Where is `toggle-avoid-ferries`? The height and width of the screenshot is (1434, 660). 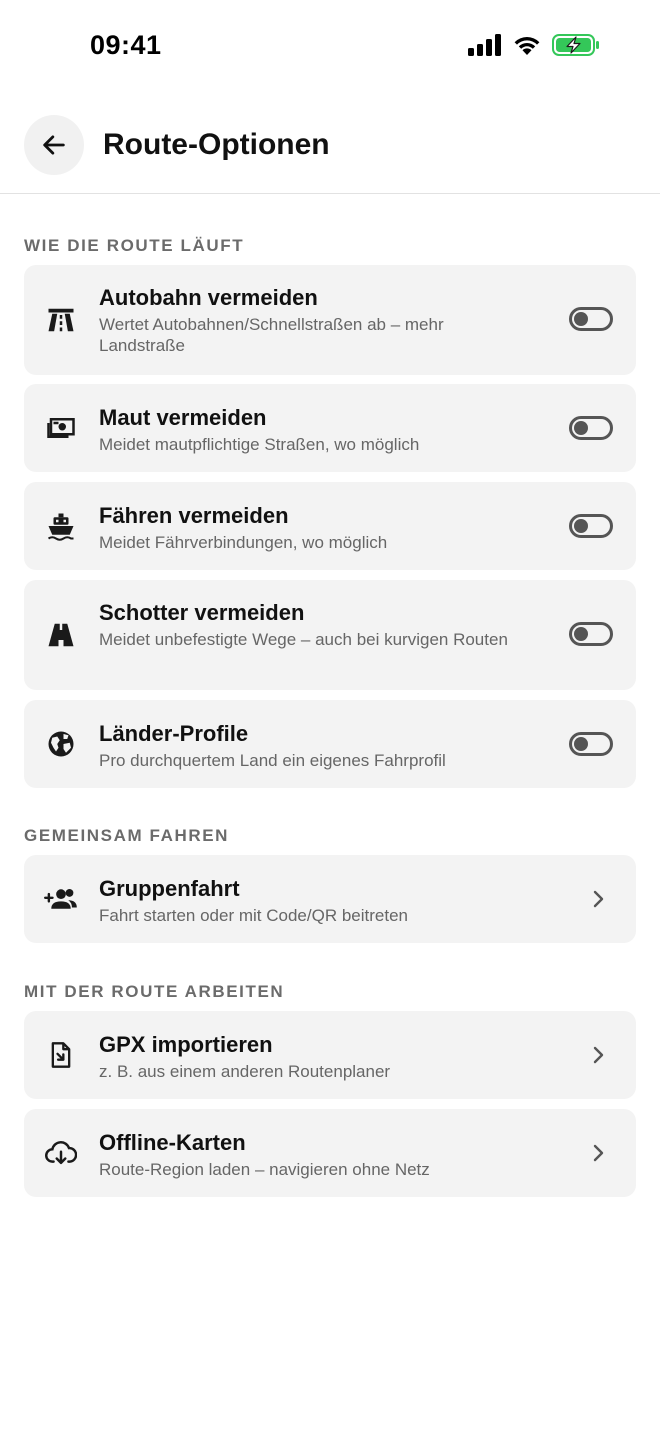
toggle-avoid-ferries is located at coordinates (591, 526).